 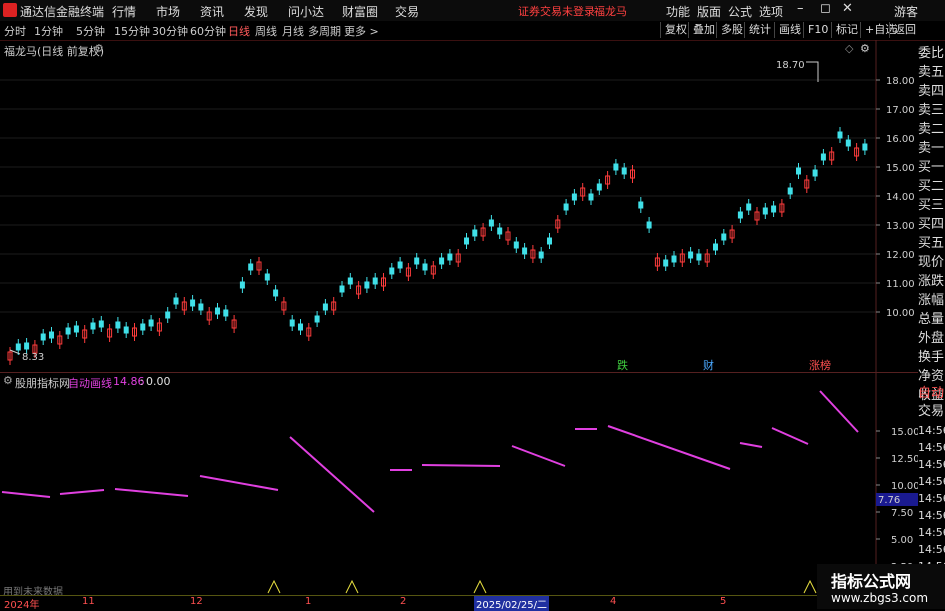 What do you see at coordinates (931, 300) in the screenshot?
I see `side-item: 涨幅` at bounding box center [931, 300].